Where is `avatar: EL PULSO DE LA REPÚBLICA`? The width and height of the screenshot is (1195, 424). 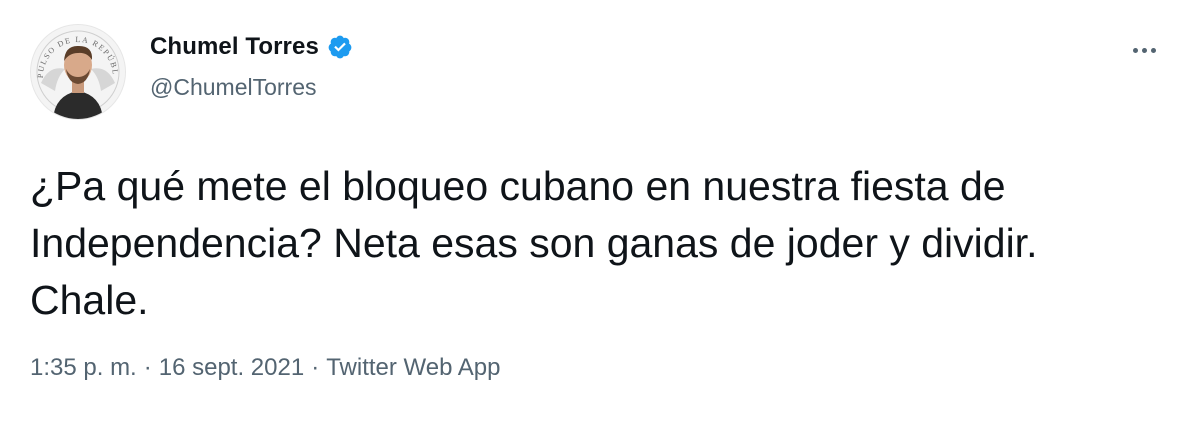 avatar: EL PULSO DE LA REPÚBLICA is located at coordinates (78, 72).